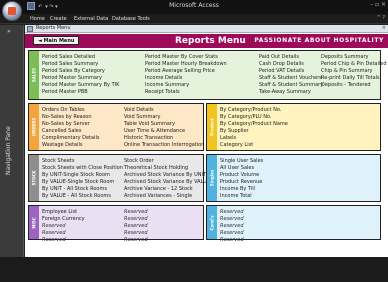  What do you see at coordinates (70, 145) in the screenshot?
I see `report-link: Wastage Details` at bounding box center [70, 145].